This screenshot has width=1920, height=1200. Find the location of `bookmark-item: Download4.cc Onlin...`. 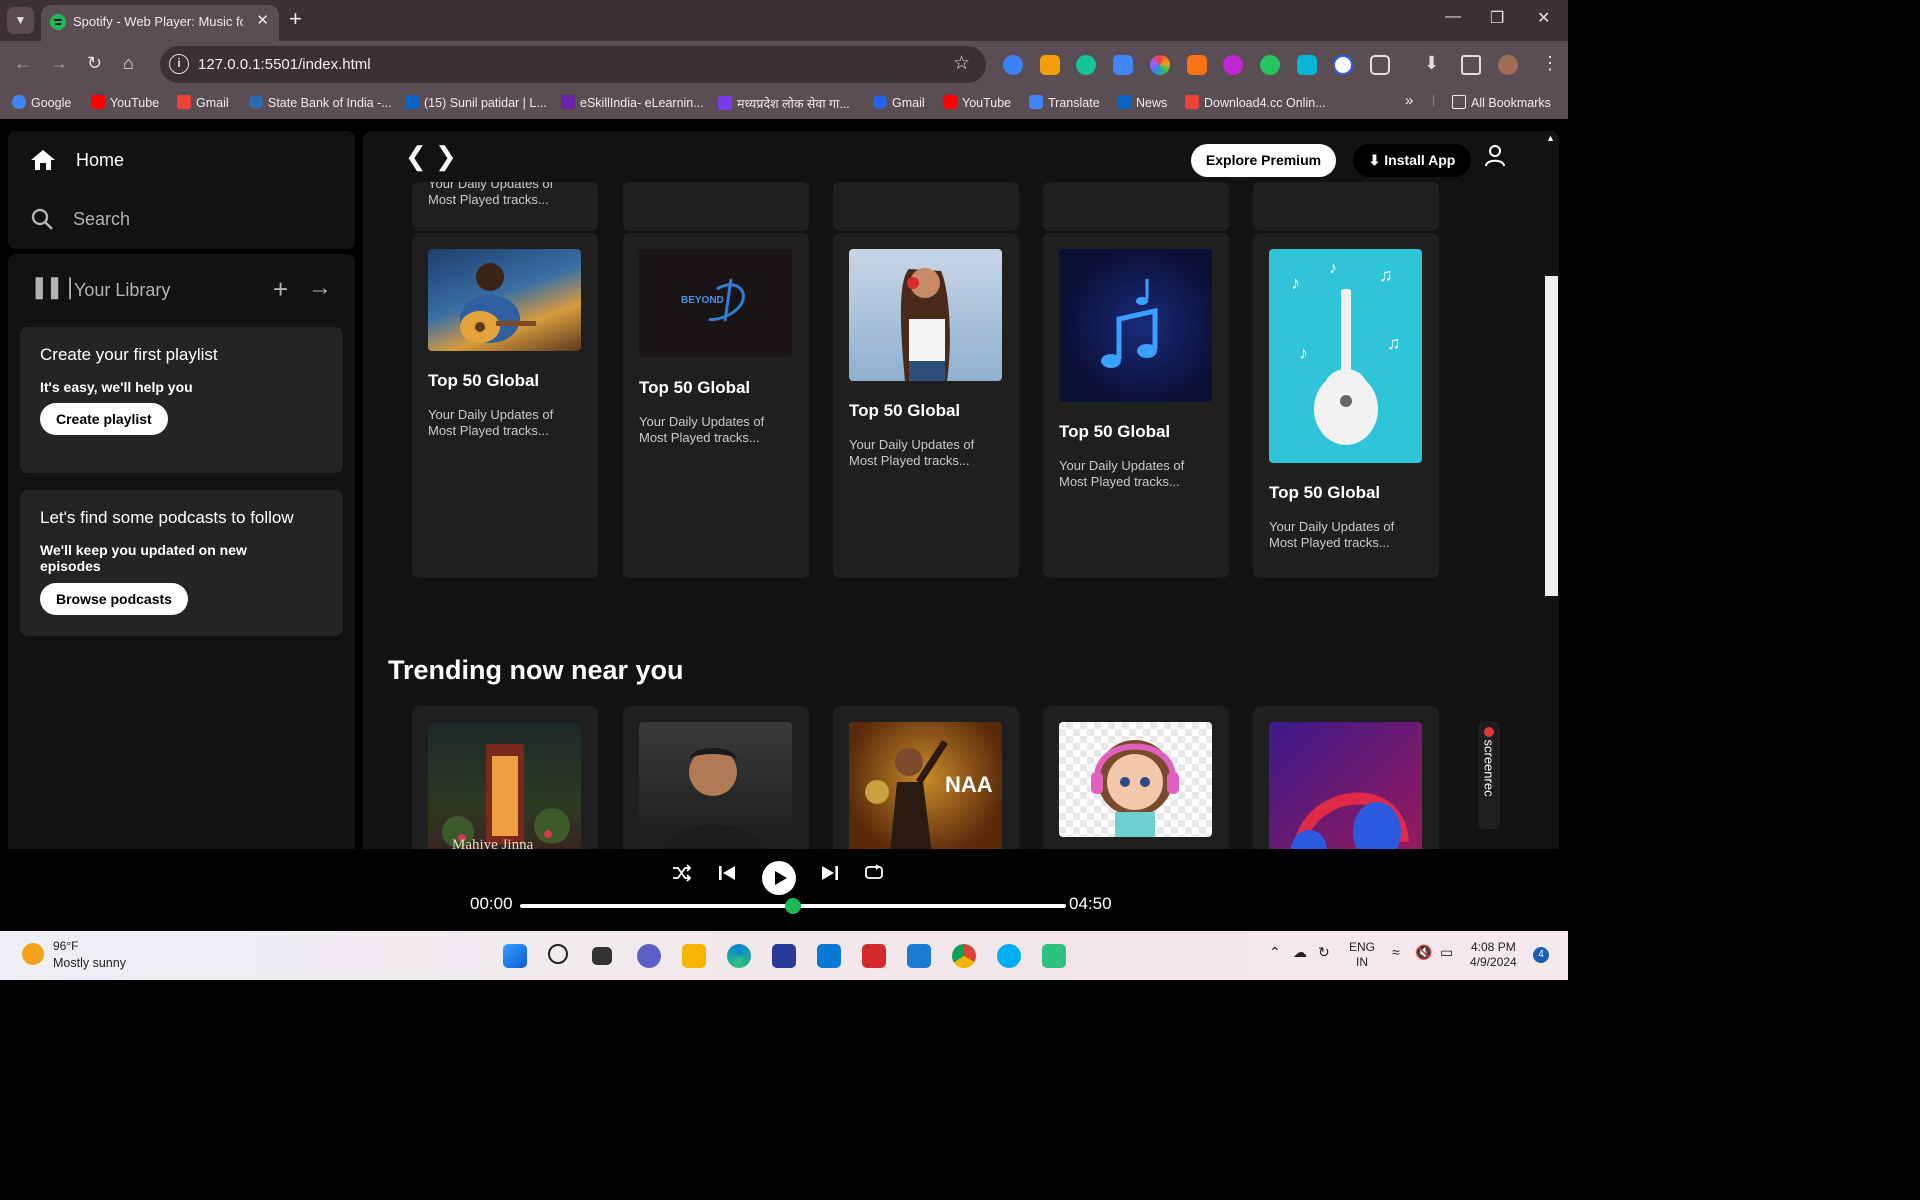

bookmark-item: Download4.cc Onlin... is located at coordinates (1255, 102).